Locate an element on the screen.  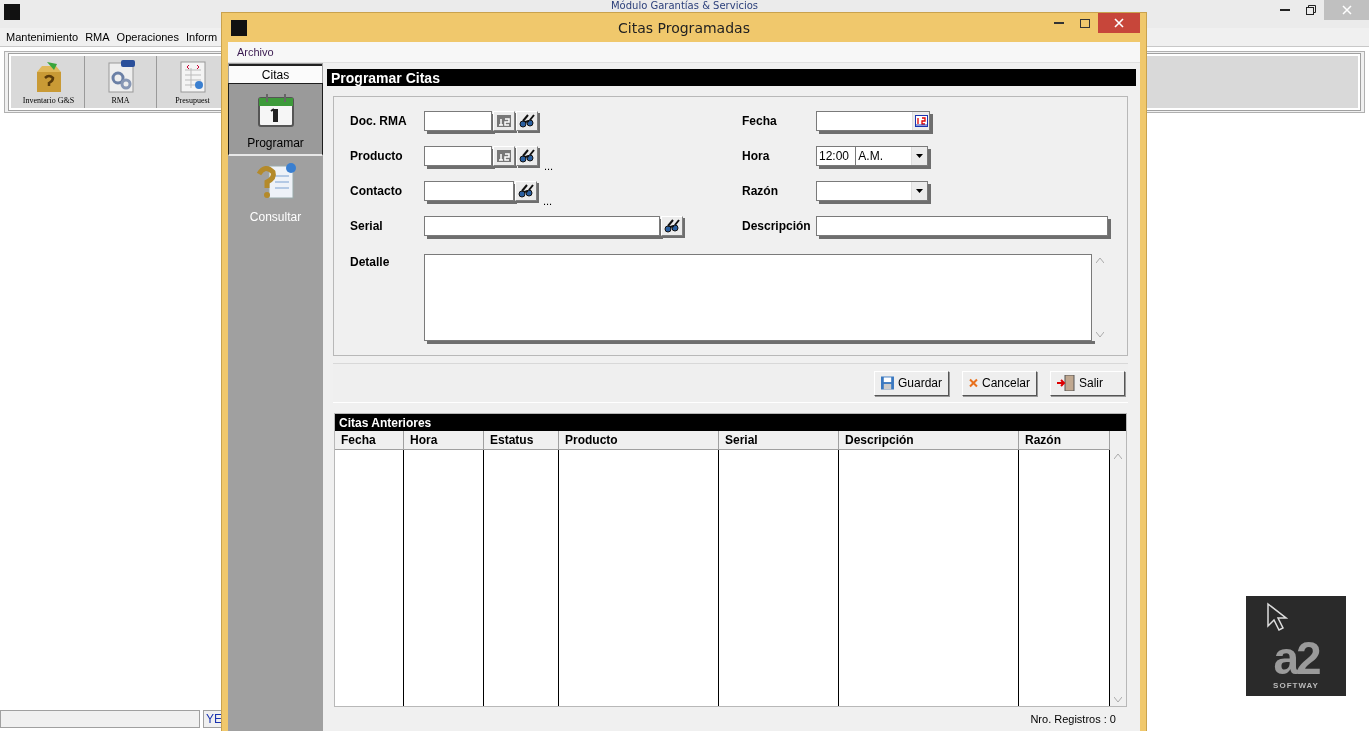
maximize-icon is located at coordinates (1085, 23).